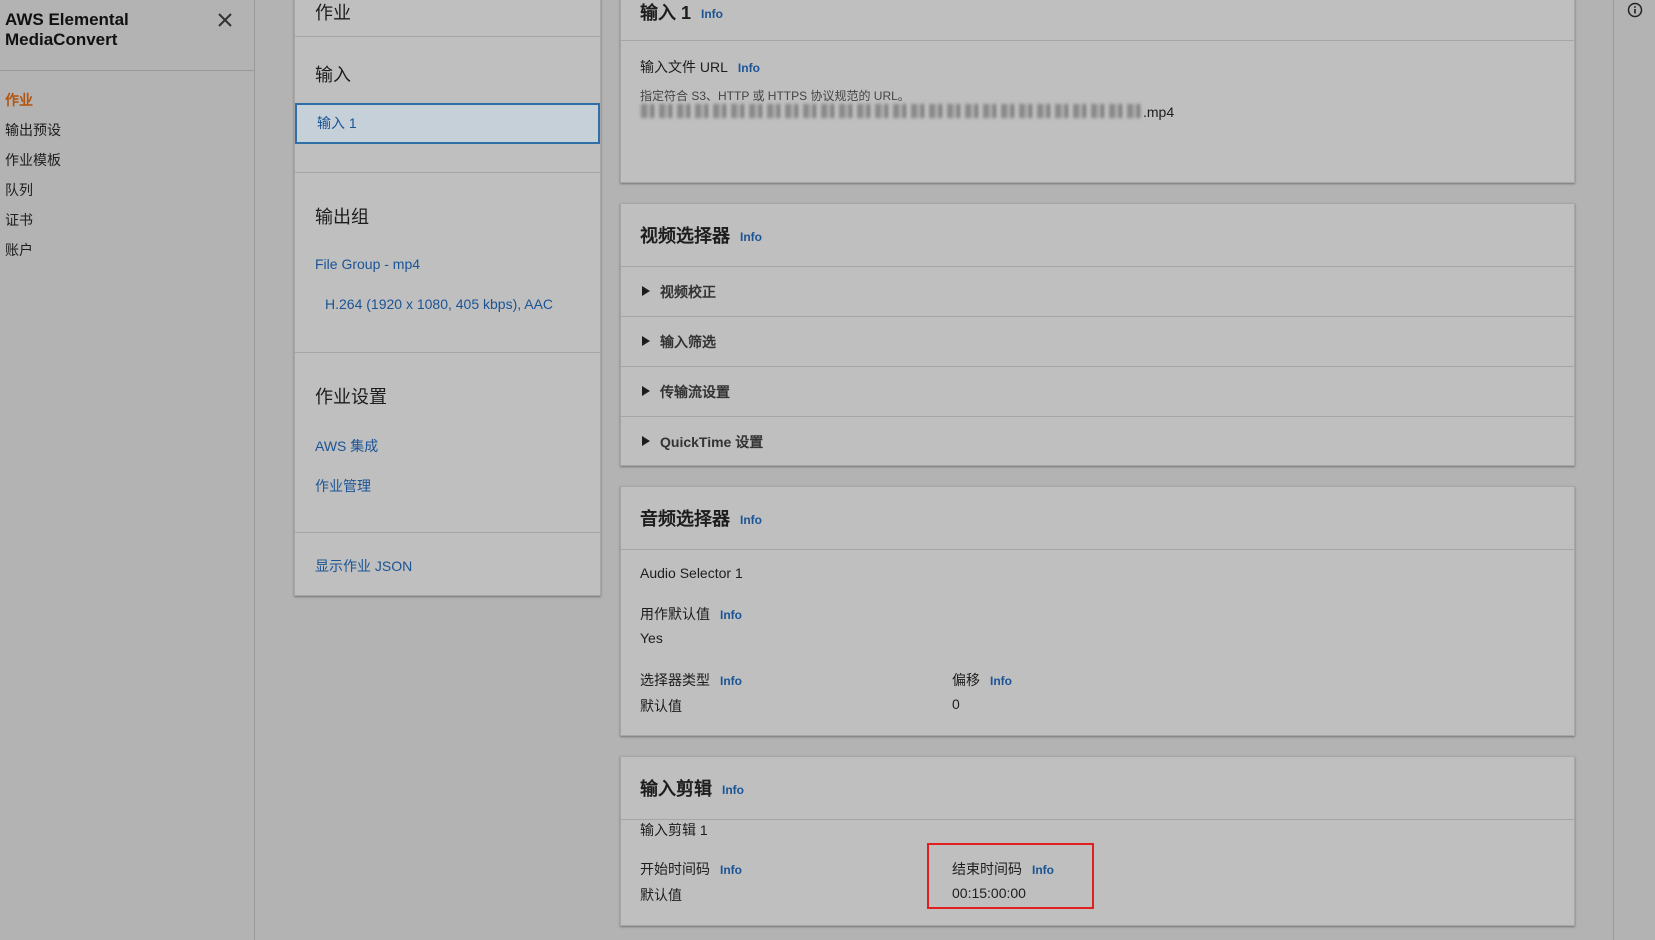  I want to click on step-aws-integration: AWS 集成, so click(346, 446).